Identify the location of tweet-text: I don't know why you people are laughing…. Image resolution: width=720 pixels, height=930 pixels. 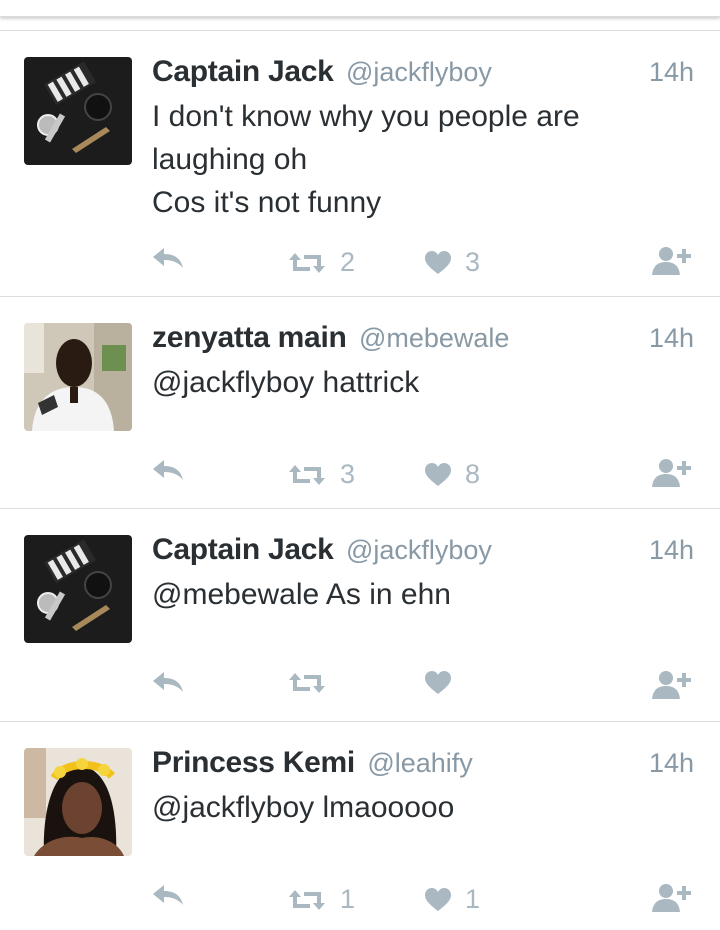
(412, 159).